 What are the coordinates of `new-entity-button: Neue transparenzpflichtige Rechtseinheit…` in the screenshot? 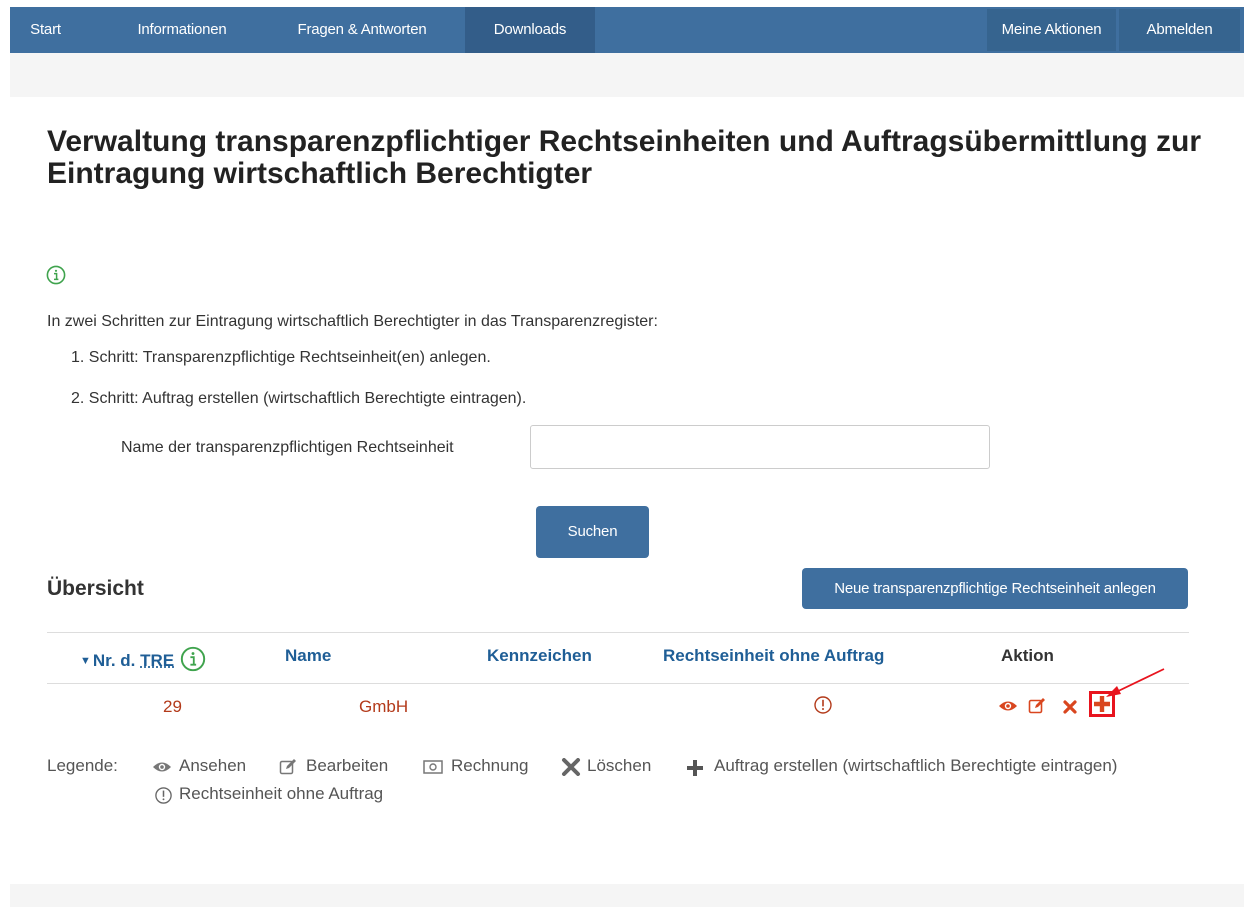 It's located at (995, 588).